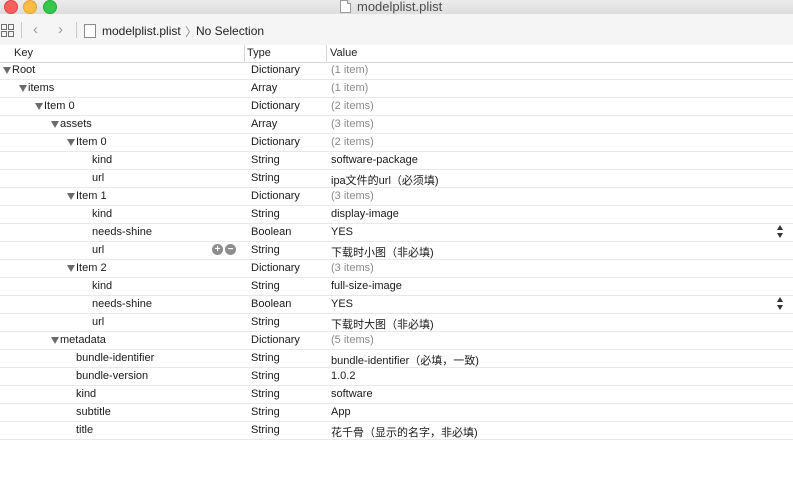 The image size is (793, 487). What do you see at coordinates (404, 432) in the screenshot?
I see `row-value: 花千骨（显示的名字，非必填)` at bounding box center [404, 432].